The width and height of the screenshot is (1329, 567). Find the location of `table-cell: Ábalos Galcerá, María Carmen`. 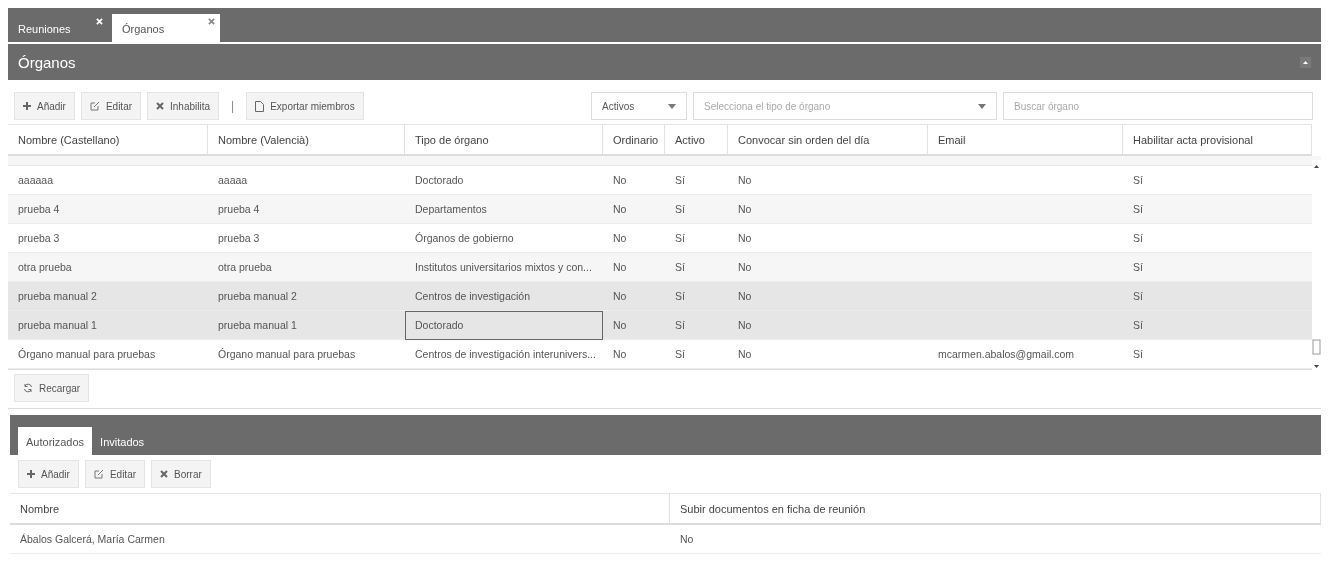

table-cell: Ábalos Galcerá, María Carmen is located at coordinates (92, 539).